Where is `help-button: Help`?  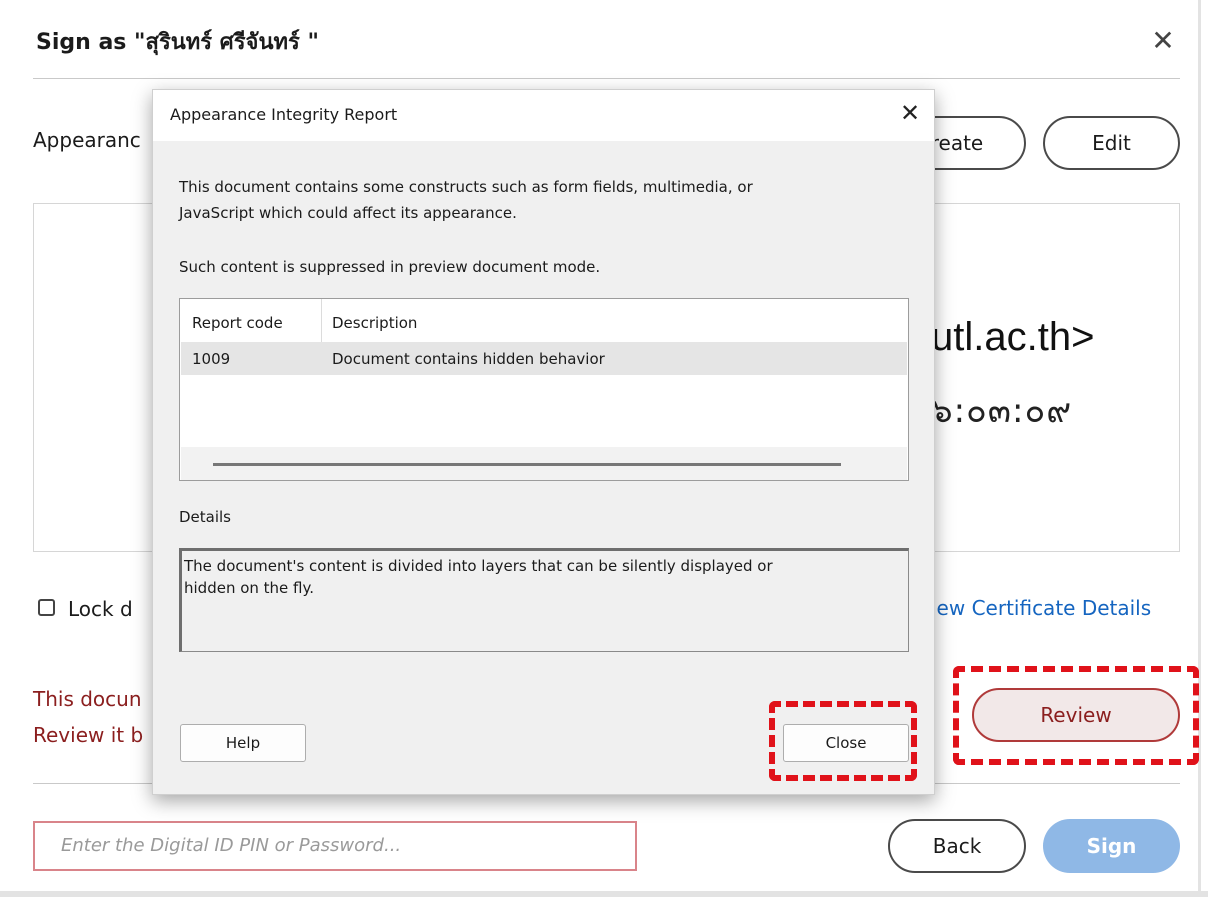 help-button: Help is located at coordinates (243, 743).